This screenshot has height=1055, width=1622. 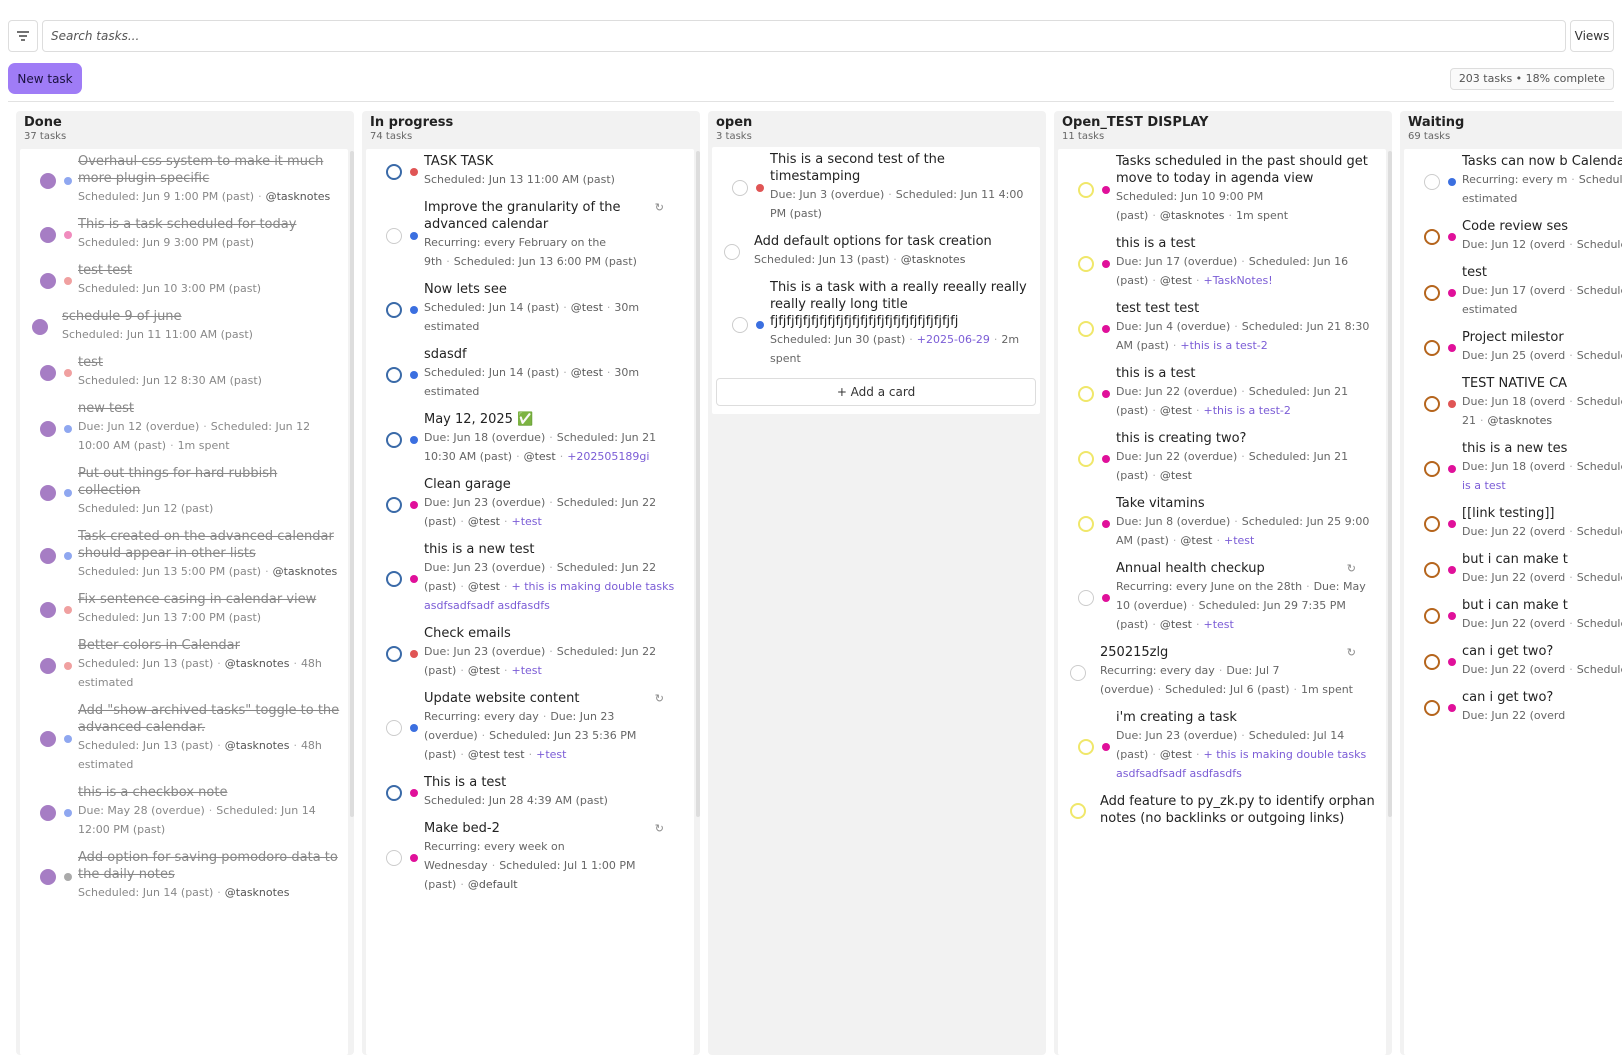 What do you see at coordinates (1237, 280) in the screenshot?
I see `project-link: +TaskNotes!` at bounding box center [1237, 280].